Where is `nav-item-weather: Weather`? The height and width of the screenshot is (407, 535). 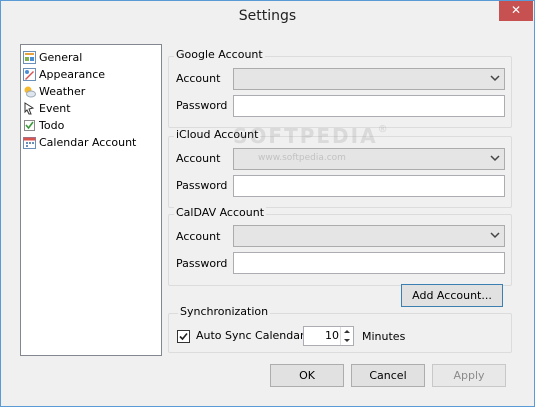
nav-item-weather: Weather is located at coordinates (54, 91).